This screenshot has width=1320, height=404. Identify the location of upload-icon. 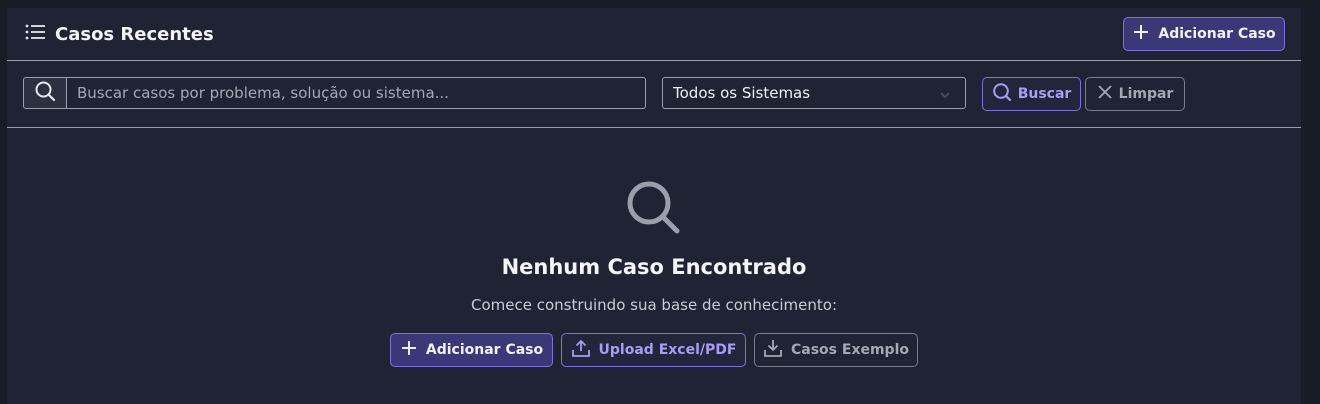
(581, 350).